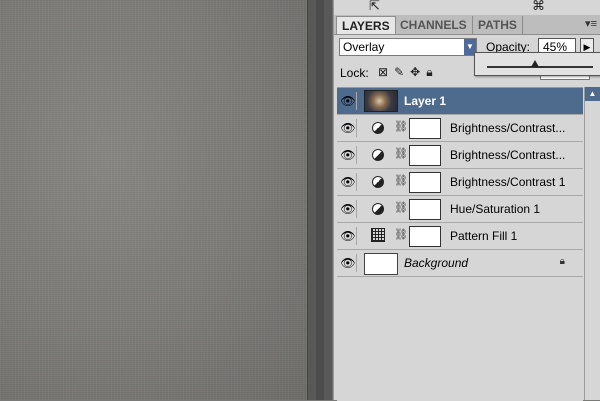  I want to click on layer-name: Brightness/Contrast 1, so click(508, 182).